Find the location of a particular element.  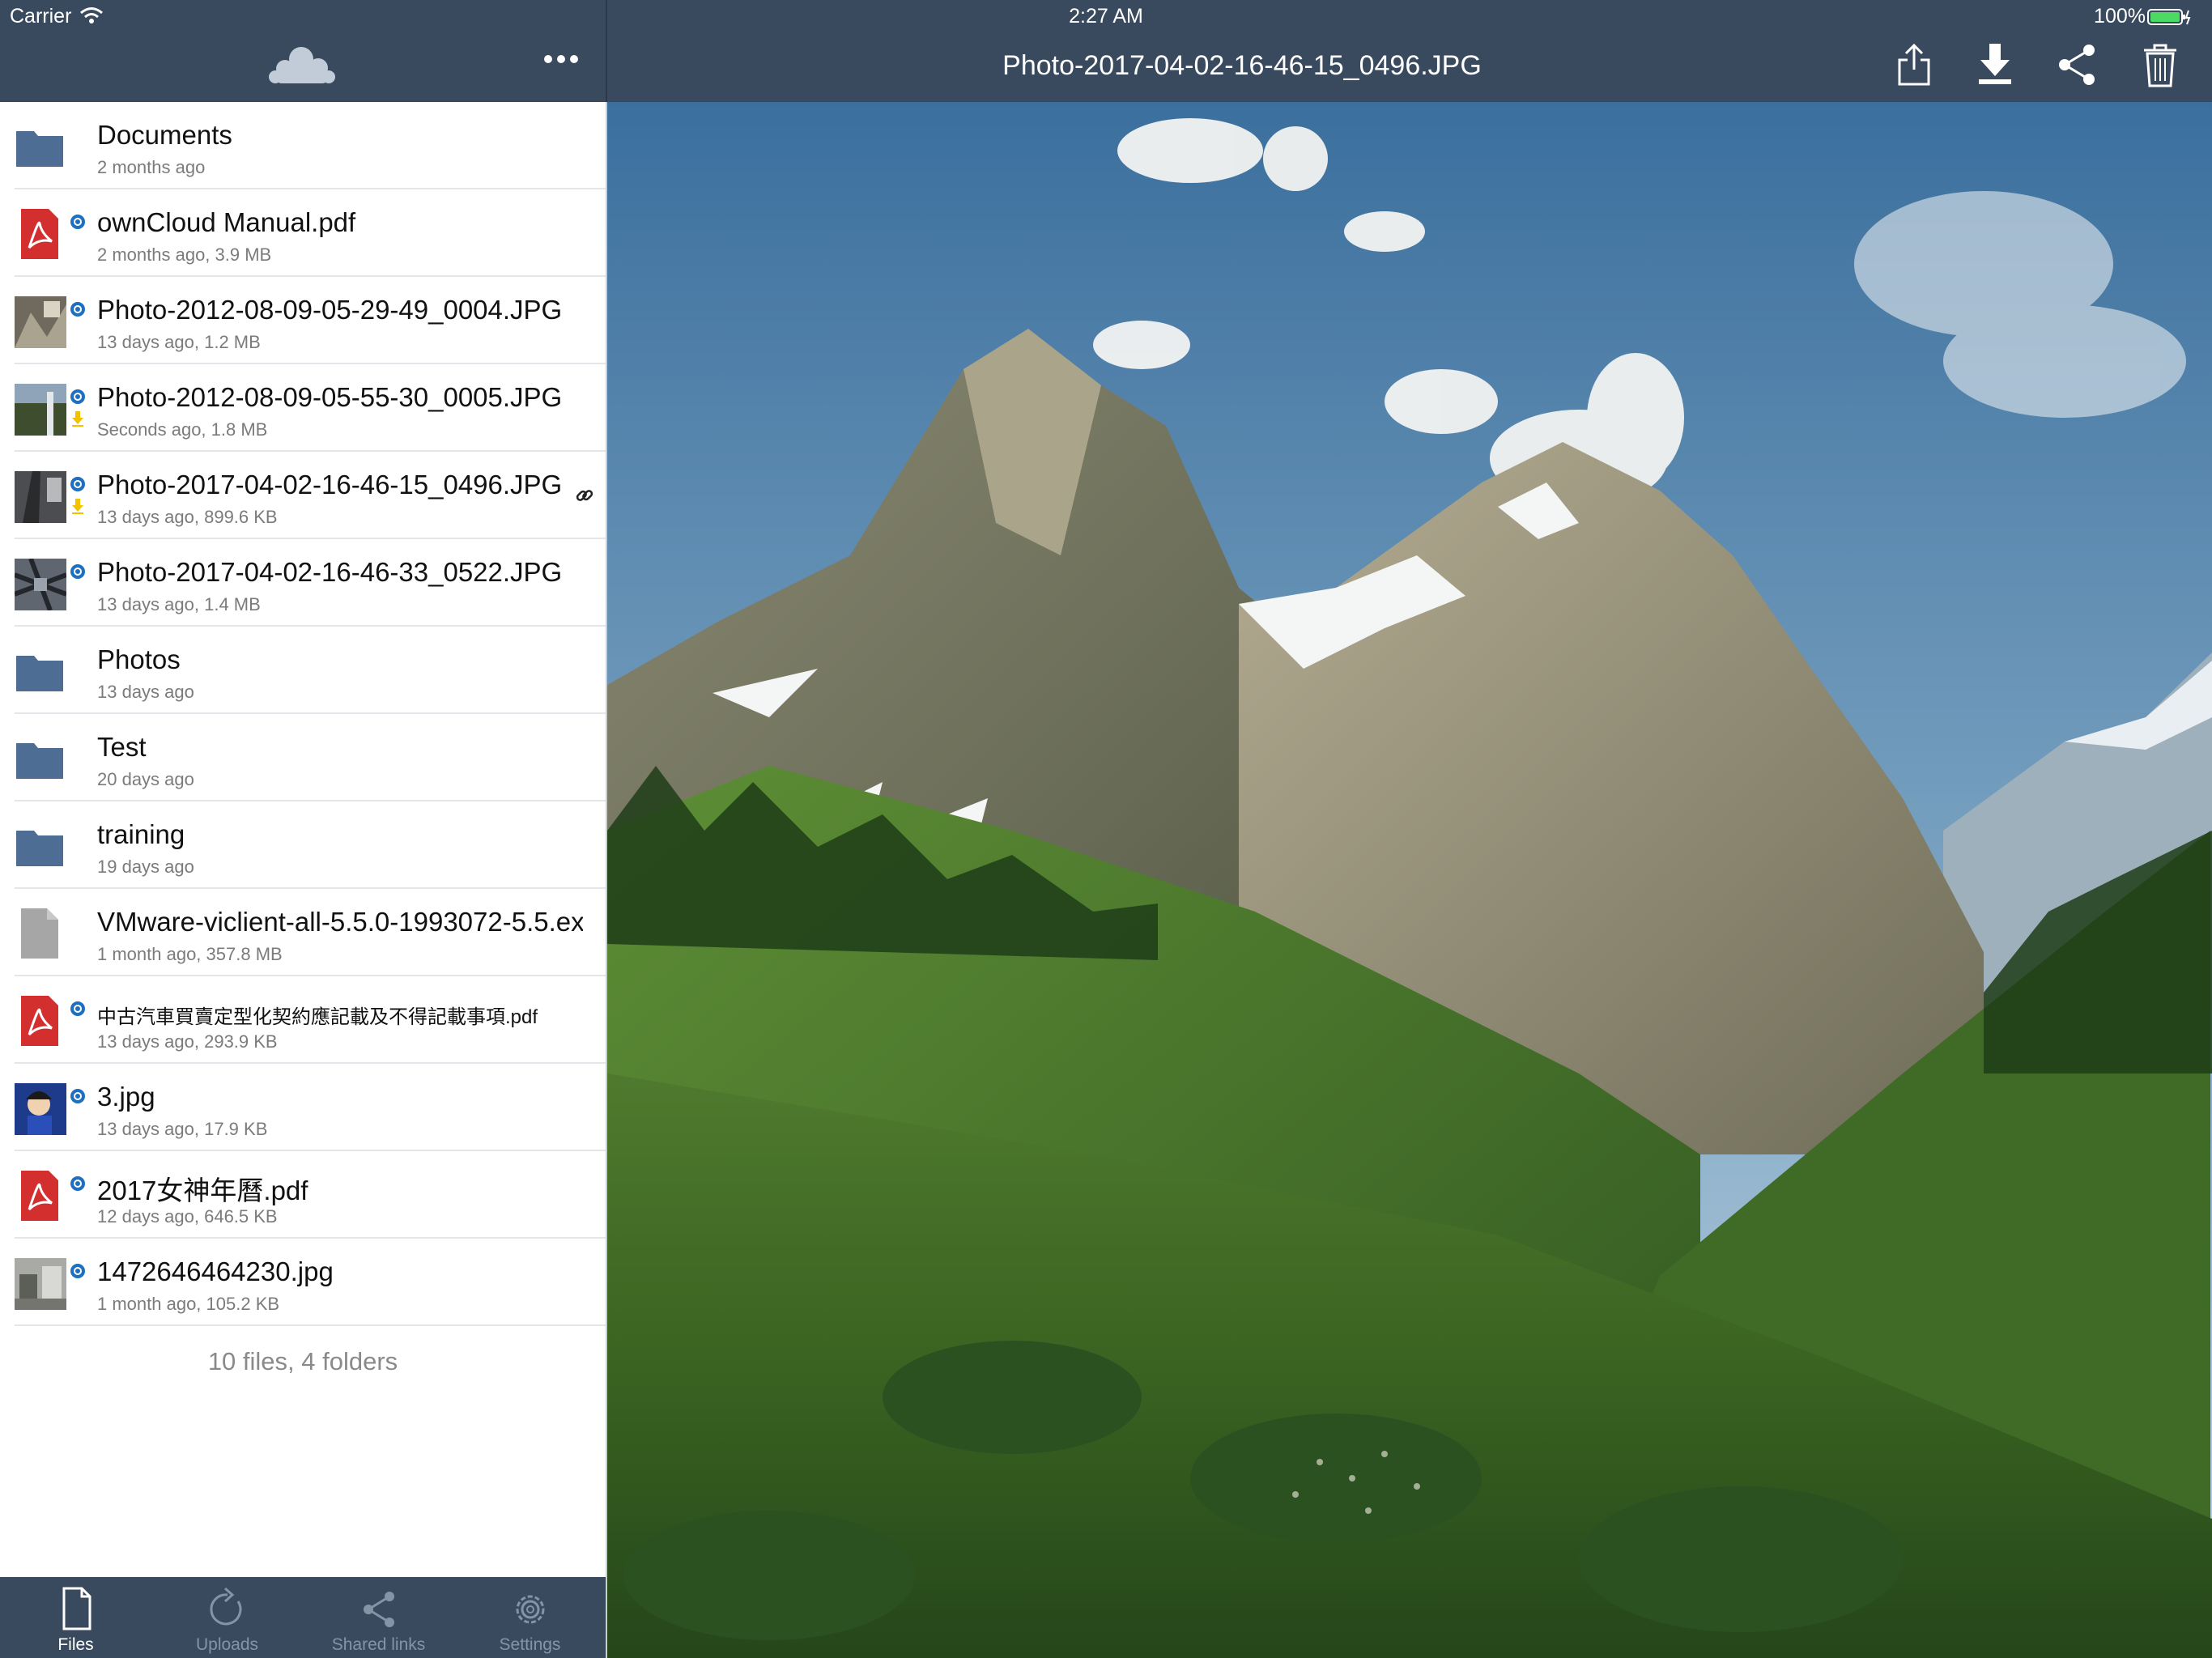

owncloud-logo-icon is located at coordinates (302, 65).